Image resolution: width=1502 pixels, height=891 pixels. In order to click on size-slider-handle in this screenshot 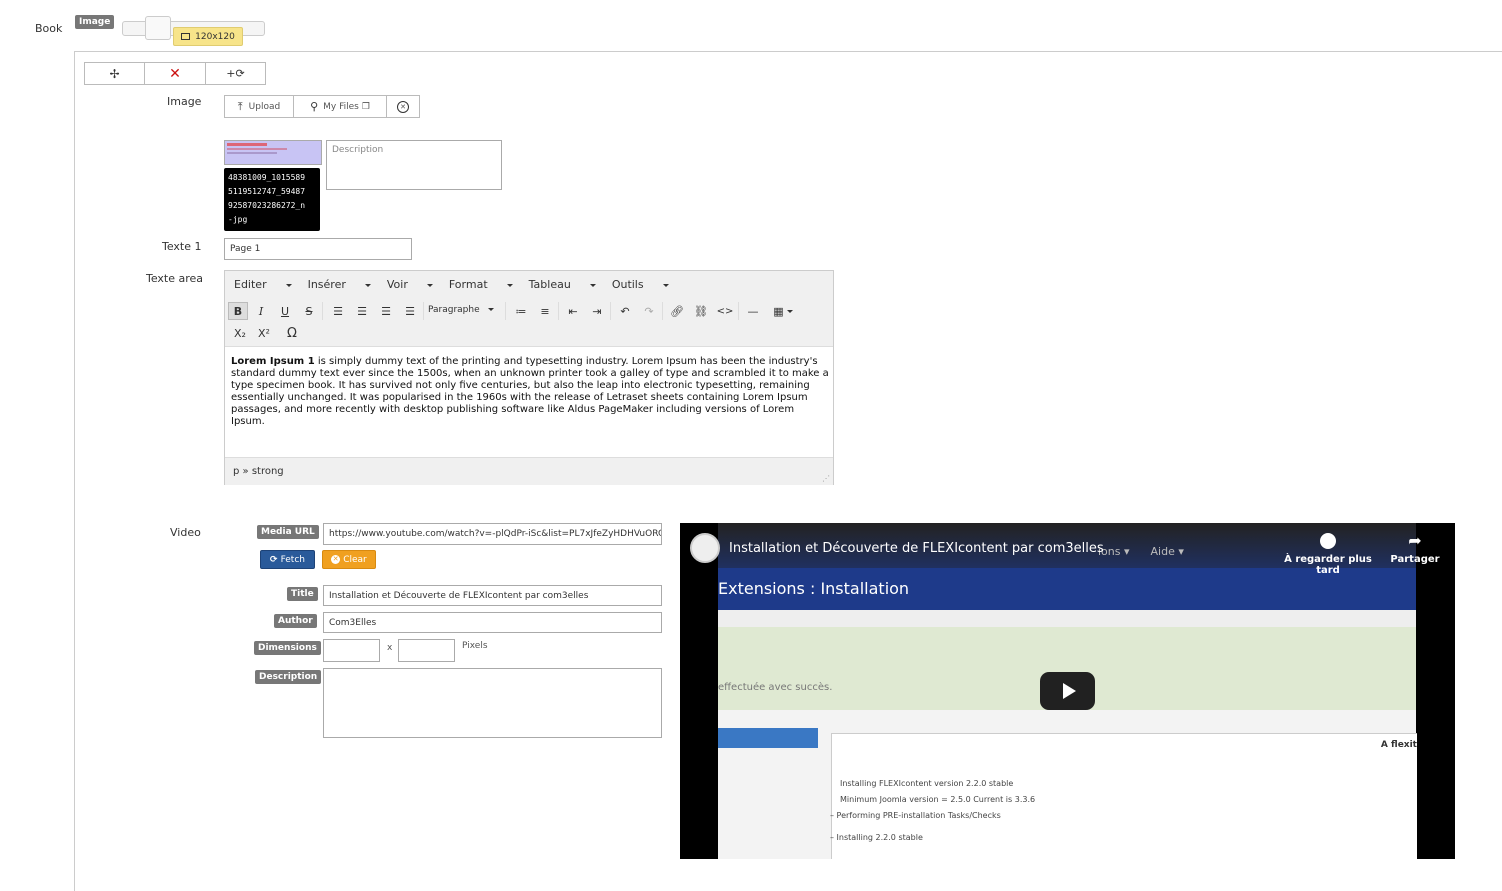, I will do `click(158, 28)`.